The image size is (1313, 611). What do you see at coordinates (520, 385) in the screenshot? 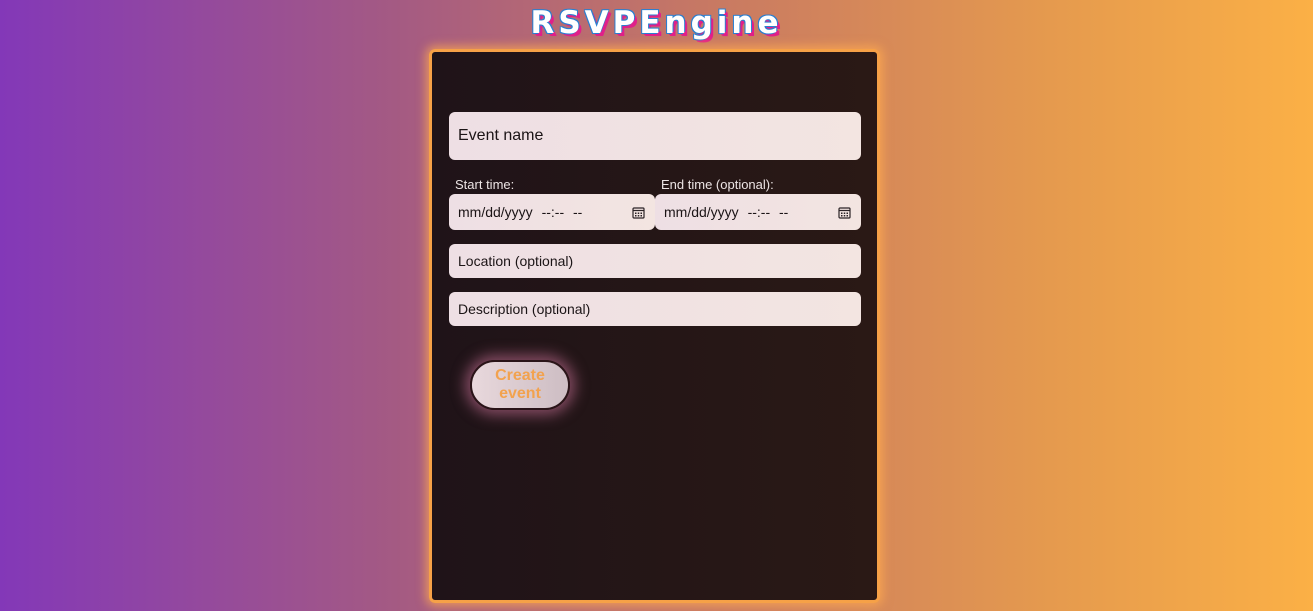
I see `create-event-button: Create event` at bounding box center [520, 385].